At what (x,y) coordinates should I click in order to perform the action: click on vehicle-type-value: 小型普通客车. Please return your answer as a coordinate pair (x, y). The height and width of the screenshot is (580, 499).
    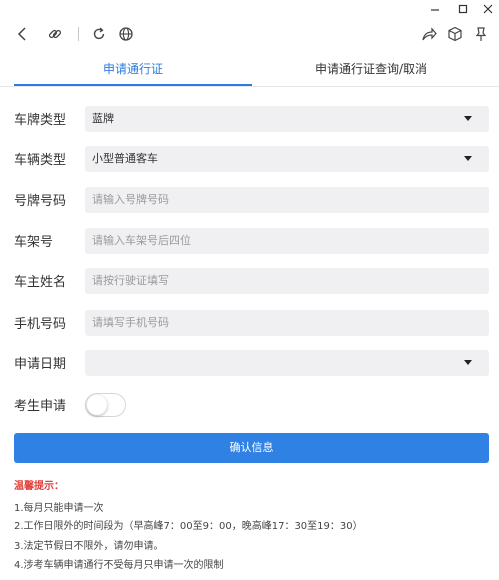
    Looking at the image, I should click on (125, 158).